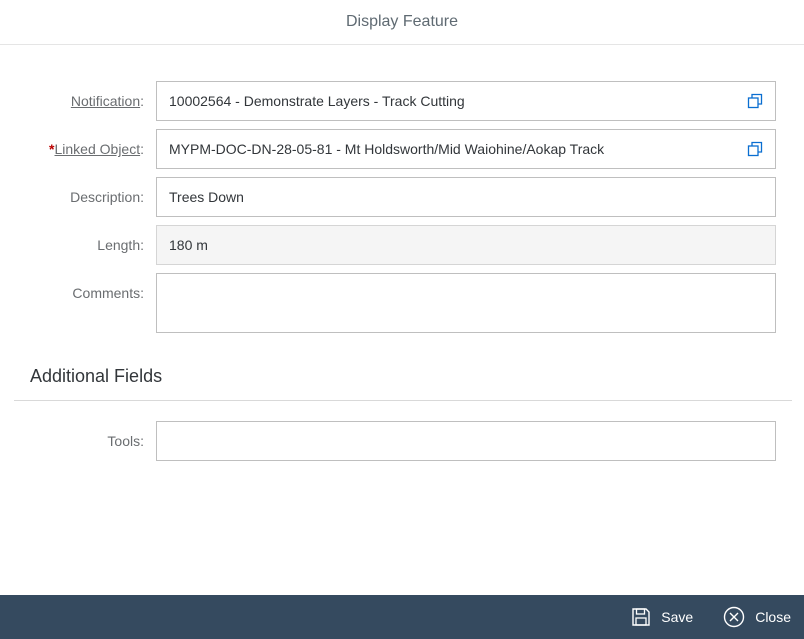 The width and height of the screenshot is (804, 639). What do you see at coordinates (466, 245) in the screenshot?
I see `length-field: 180 m` at bounding box center [466, 245].